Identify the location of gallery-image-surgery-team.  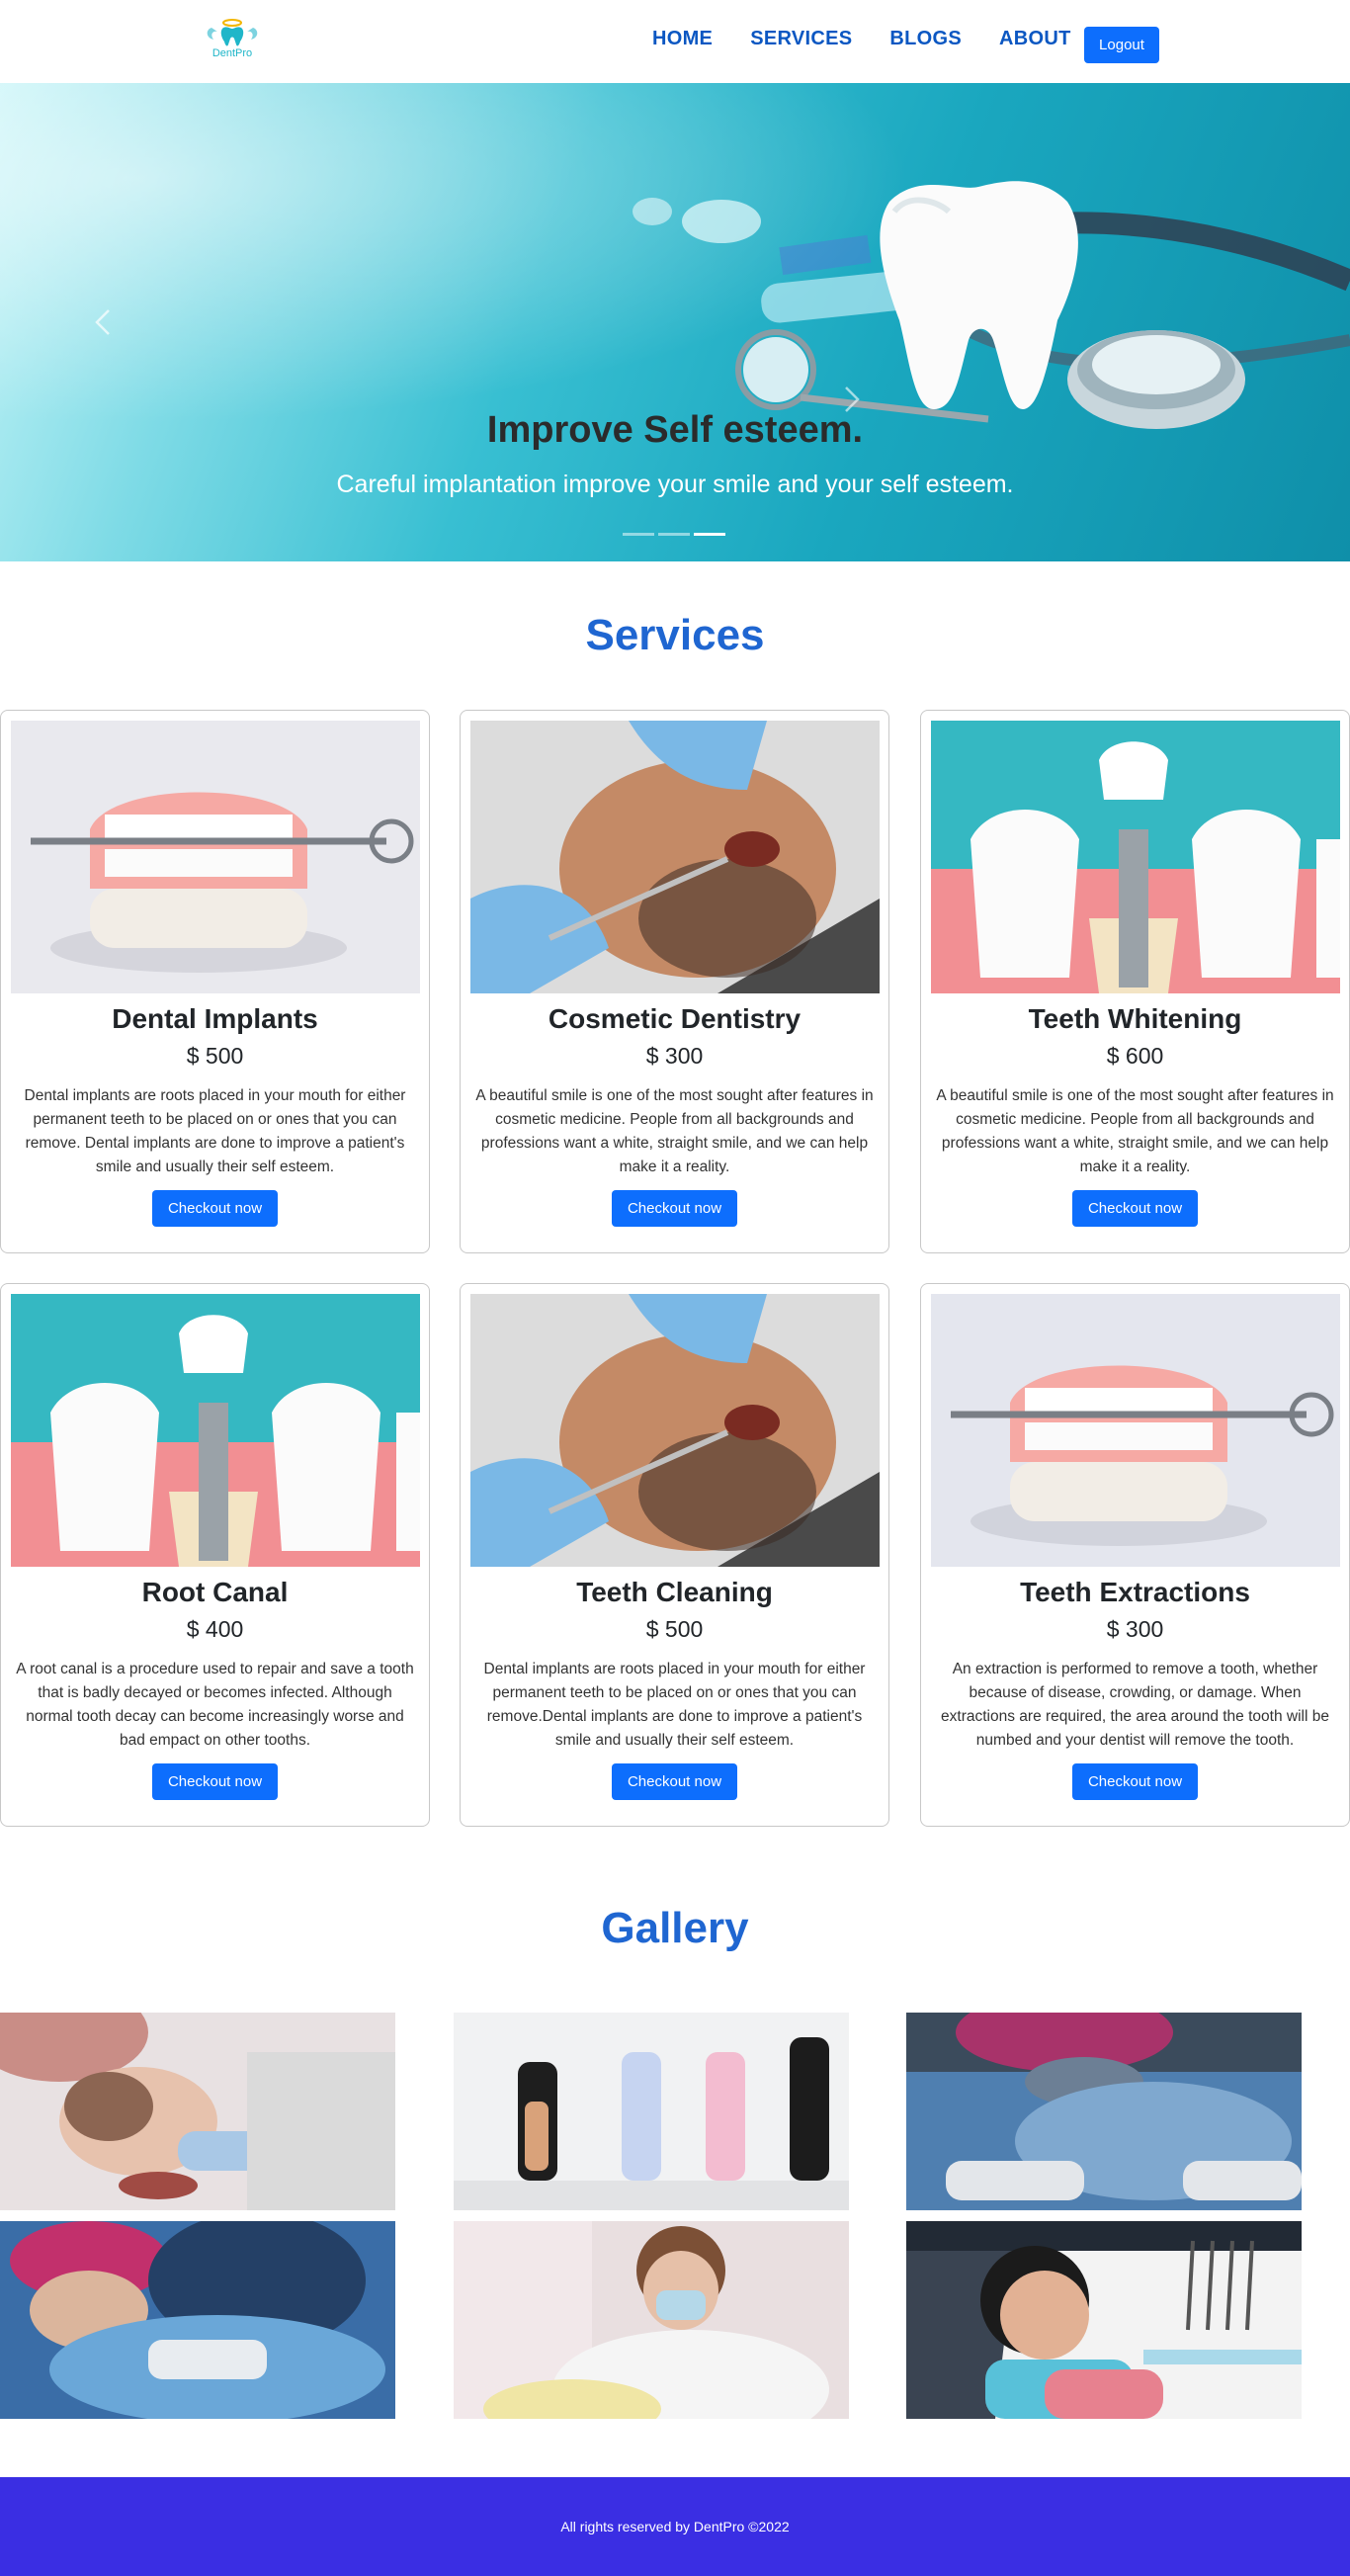
(197, 2320).